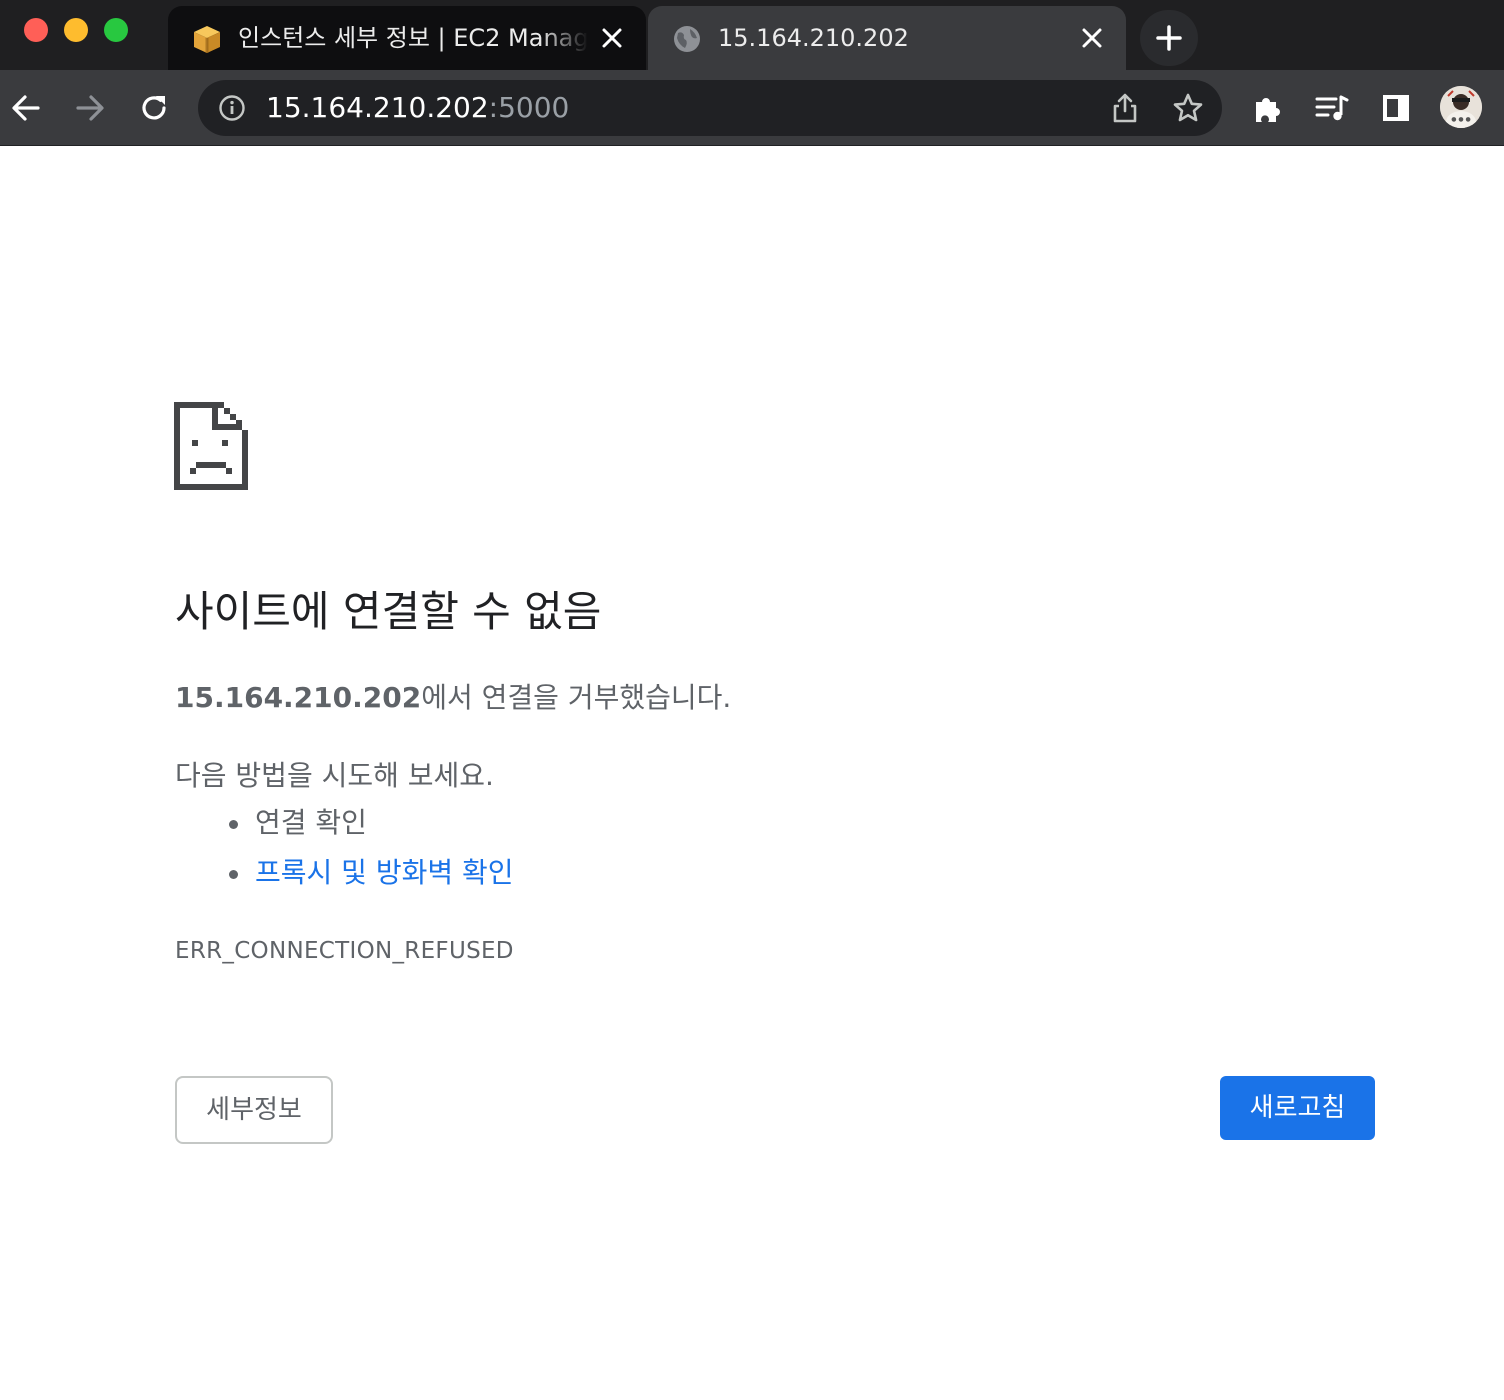 This screenshot has height=1400, width=1504. What do you see at coordinates (154, 108) in the screenshot?
I see `reload-icon` at bounding box center [154, 108].